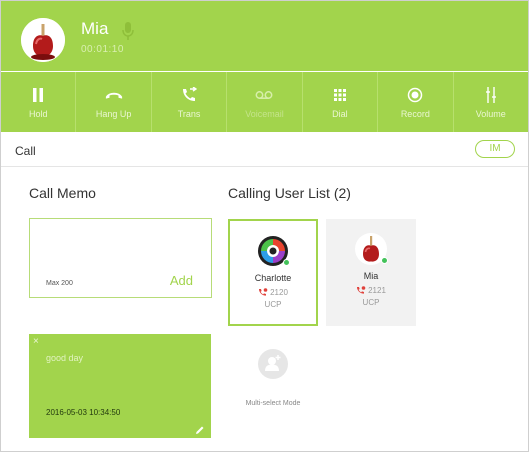 The height and width of the screenshot is (452, 529). Describe the element at coordinates (340, 114) in the screenshot. I see `dial-label: Dial` at that location.